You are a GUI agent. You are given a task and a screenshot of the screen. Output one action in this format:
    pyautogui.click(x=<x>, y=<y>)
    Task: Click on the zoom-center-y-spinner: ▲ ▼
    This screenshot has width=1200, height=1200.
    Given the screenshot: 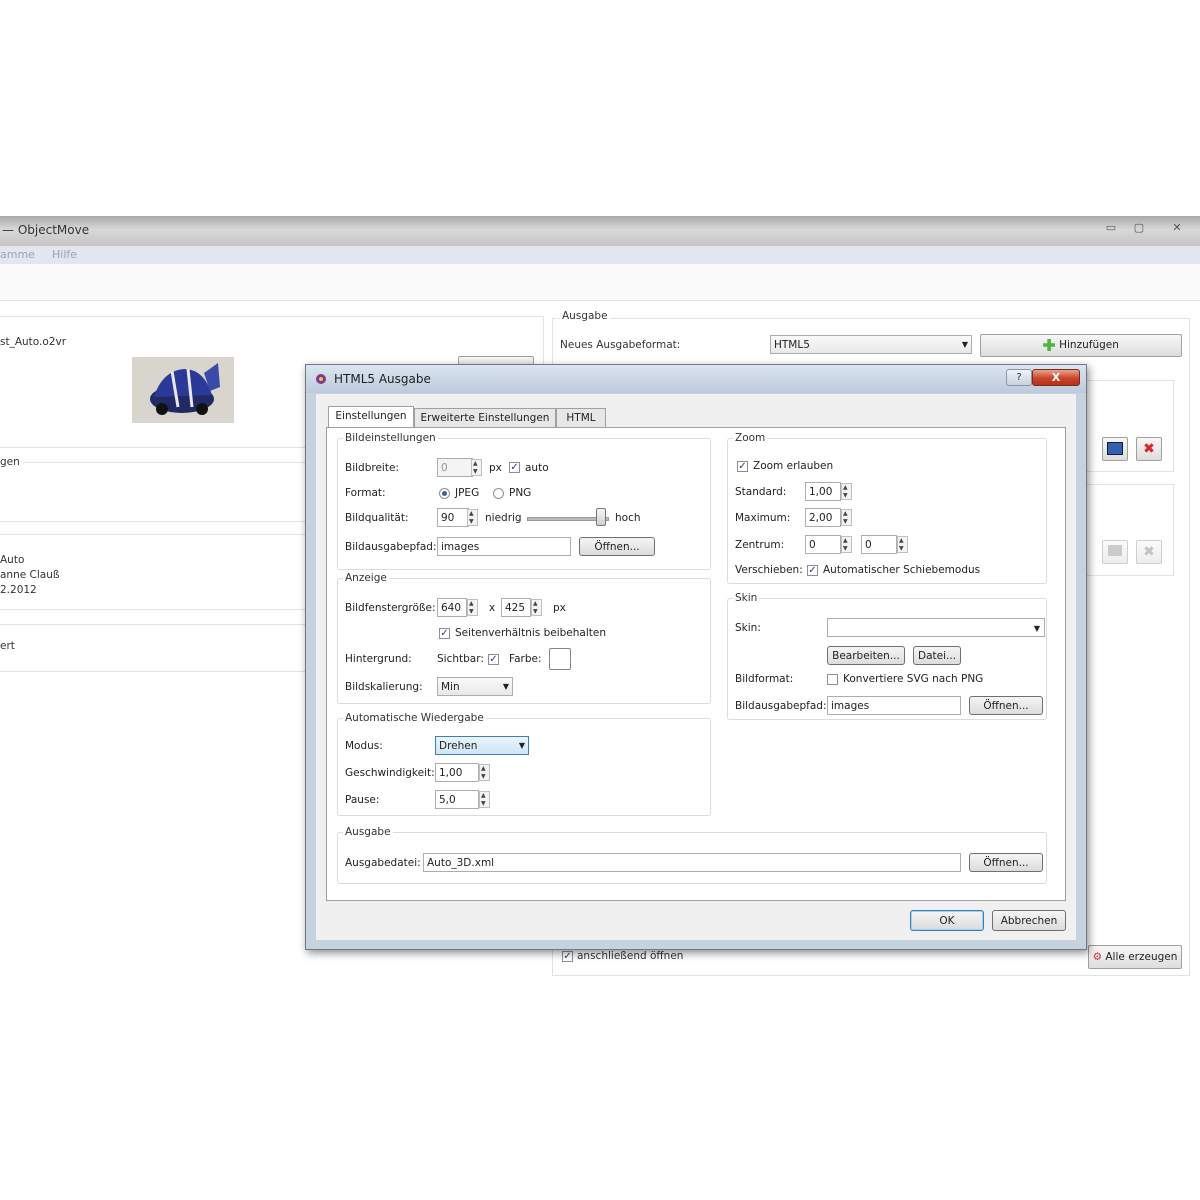 What is the action you would take?
    pyautogui.click(x=902, y=544)
    